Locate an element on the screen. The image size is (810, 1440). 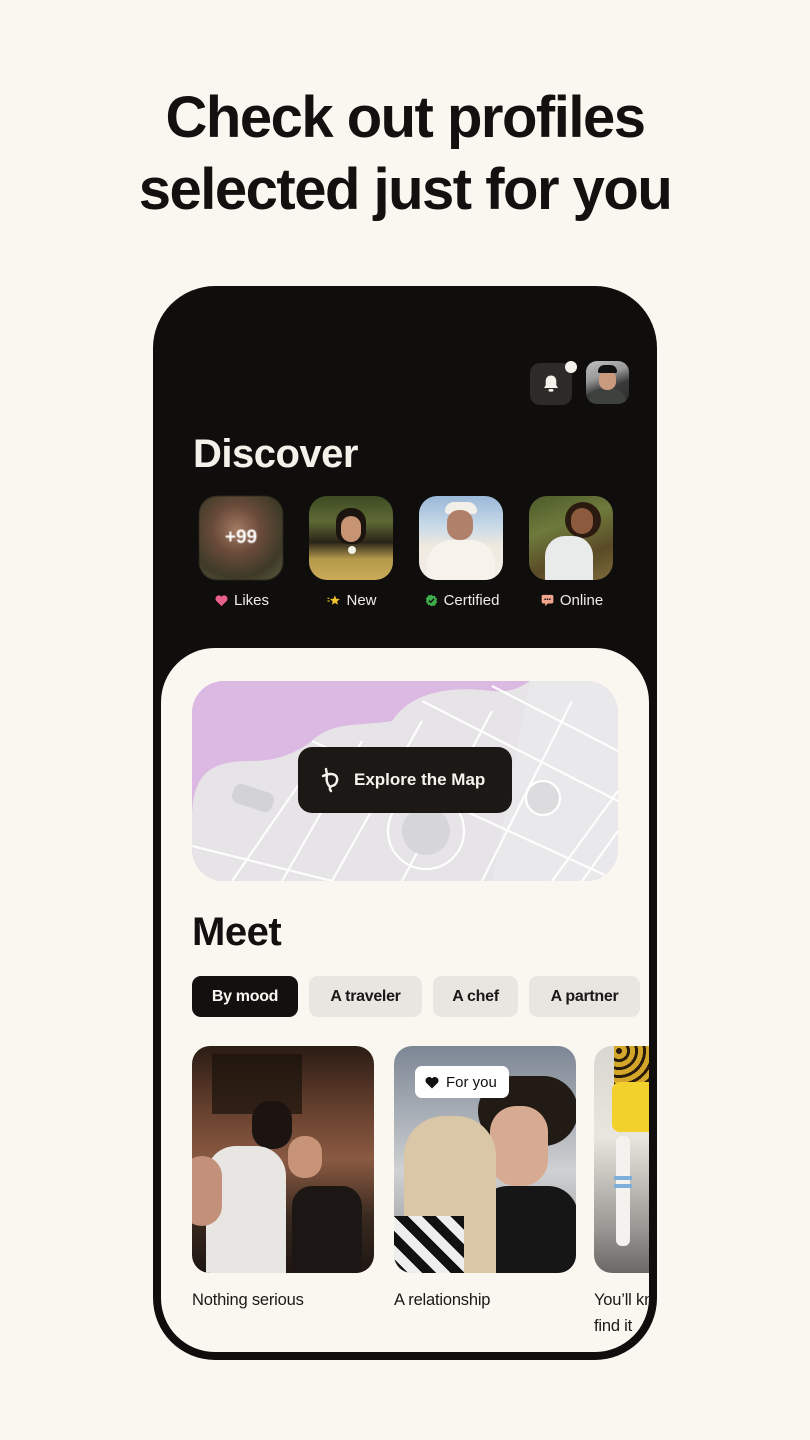
headline-line-2: selected just for you is located at coordinates (405, 189).